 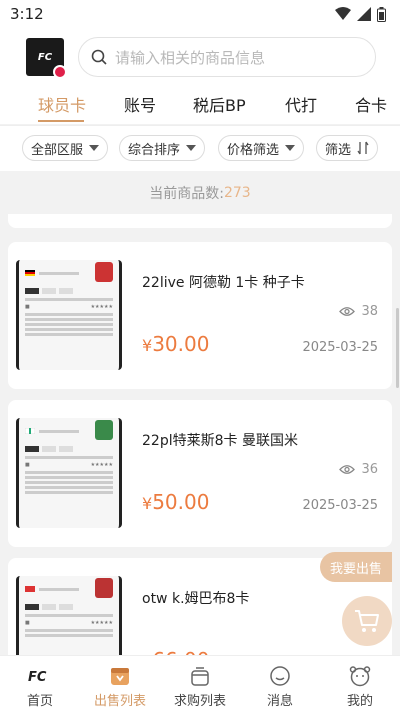 What do you see at coordinates (364, 14) in the screenshot?
I see `signal-icon` at bounding box center [364, 14].